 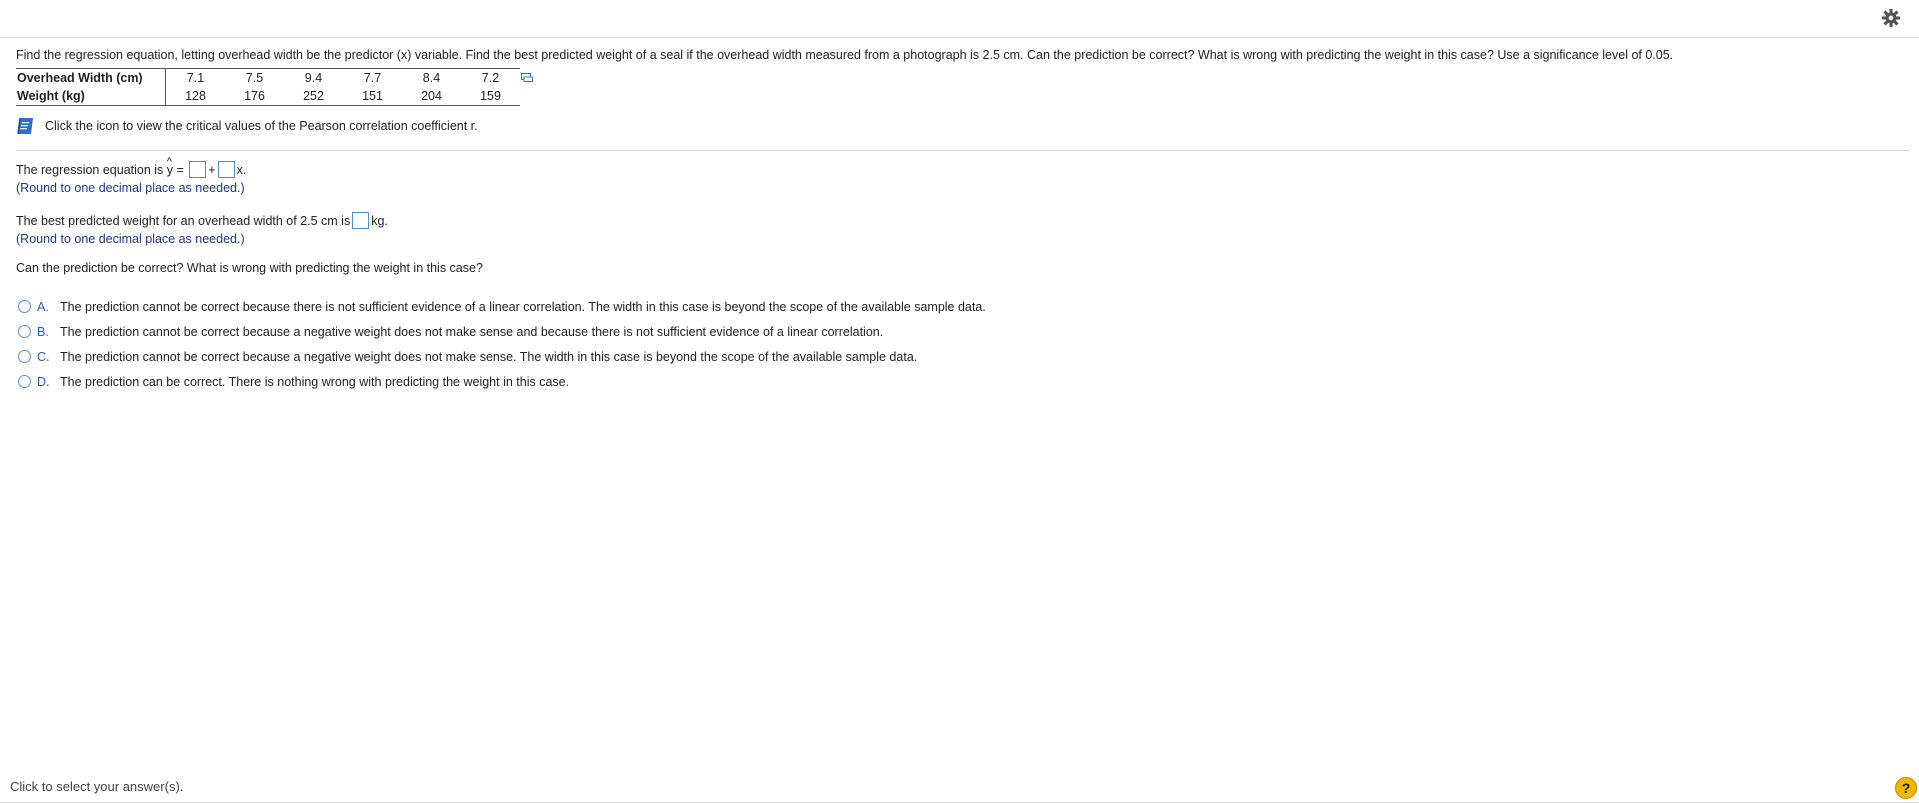 I want to click on x-variable: x., so click(x=241, y=170).